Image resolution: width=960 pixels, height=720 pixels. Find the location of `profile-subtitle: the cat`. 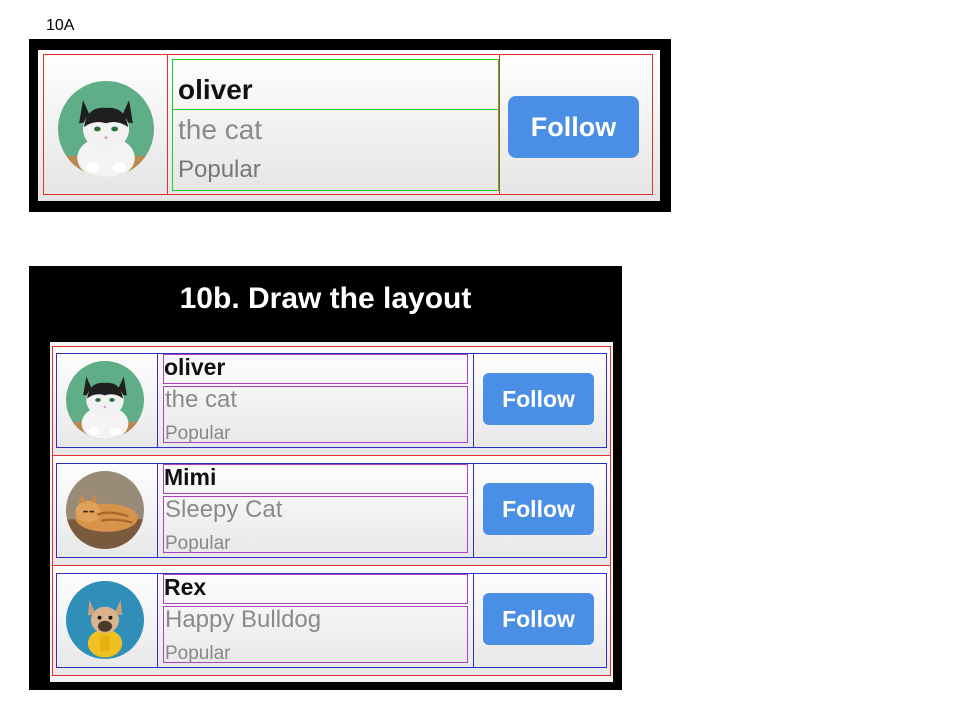

profile-subtitle: the cat is located at coordinates (220, 129).